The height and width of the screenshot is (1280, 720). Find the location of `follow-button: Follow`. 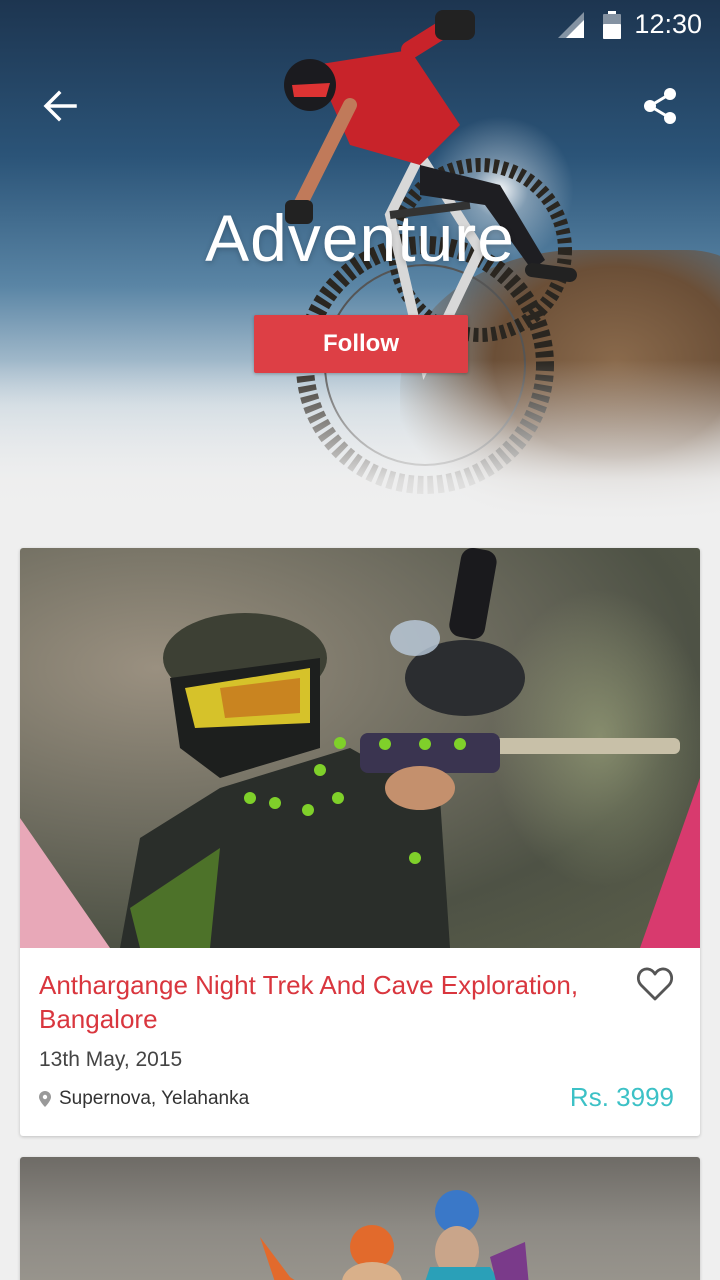

follow-button: Follow is located at coordinates (361, 344).